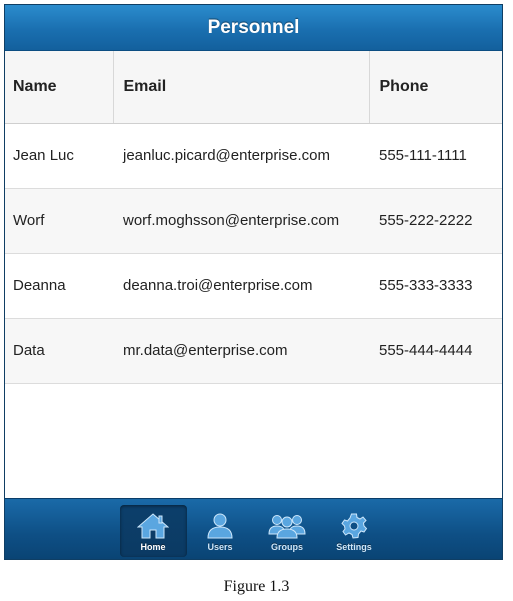 The image size is (513, 601). What do you see at coordinates (435, 351) in the screenshot?
I see `cell-phone: 555-444-4444` at bounding box center [435, 351].